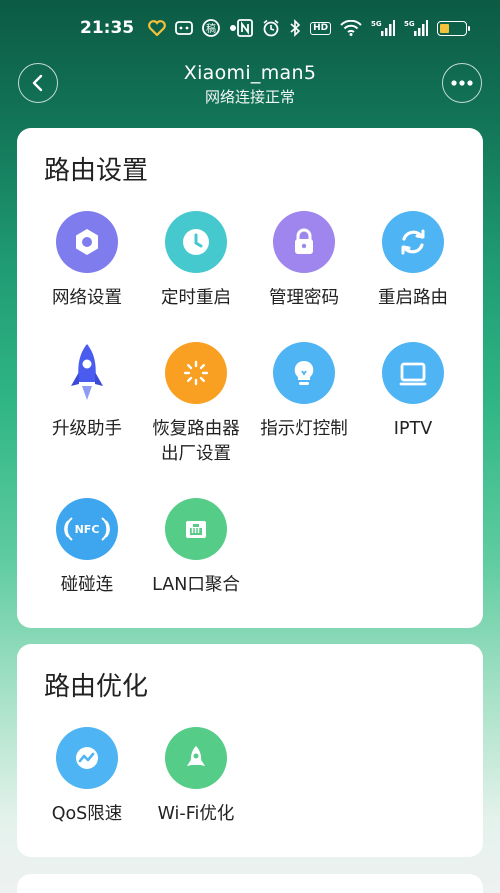 The height and width of the screenshot is (893, 500). I want to click on svg-text: NFC, so click(87, 529).